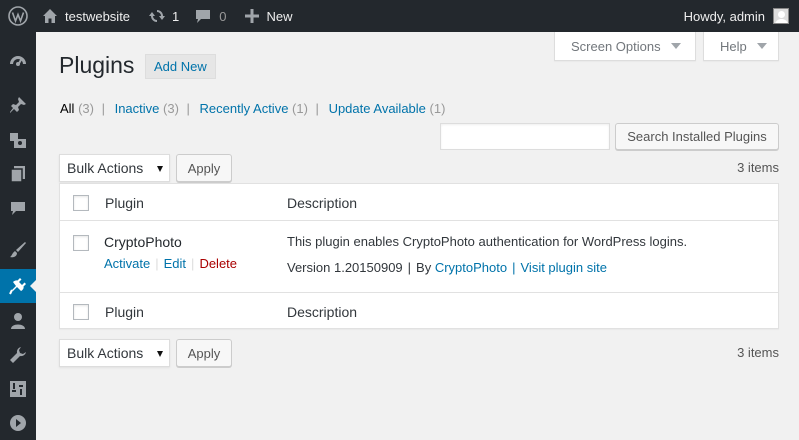 The image size is (799, 440). Describe the element at coordinates (124, 203) in the screenshot. I see `column-header-plugin: Plugin` at that location.